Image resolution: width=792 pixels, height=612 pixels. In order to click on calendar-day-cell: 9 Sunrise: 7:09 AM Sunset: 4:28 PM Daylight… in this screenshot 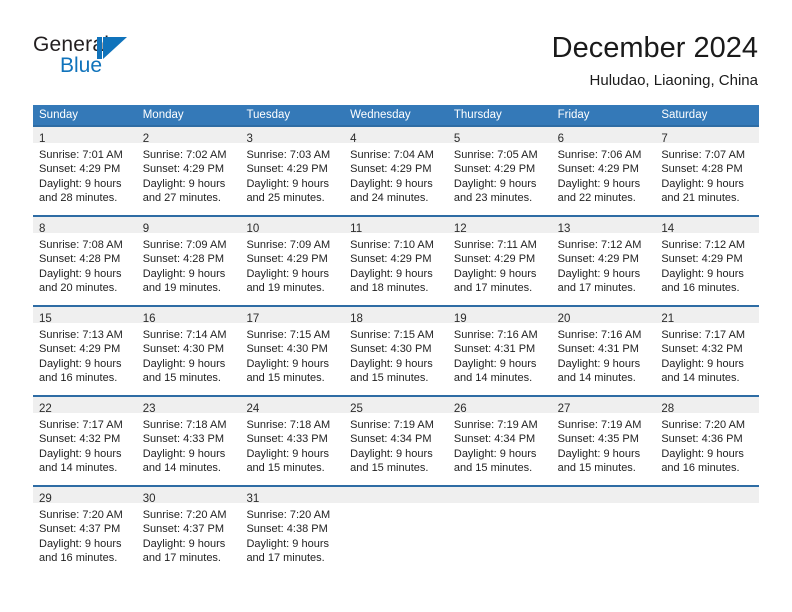, I will do `click(188, 261)`.